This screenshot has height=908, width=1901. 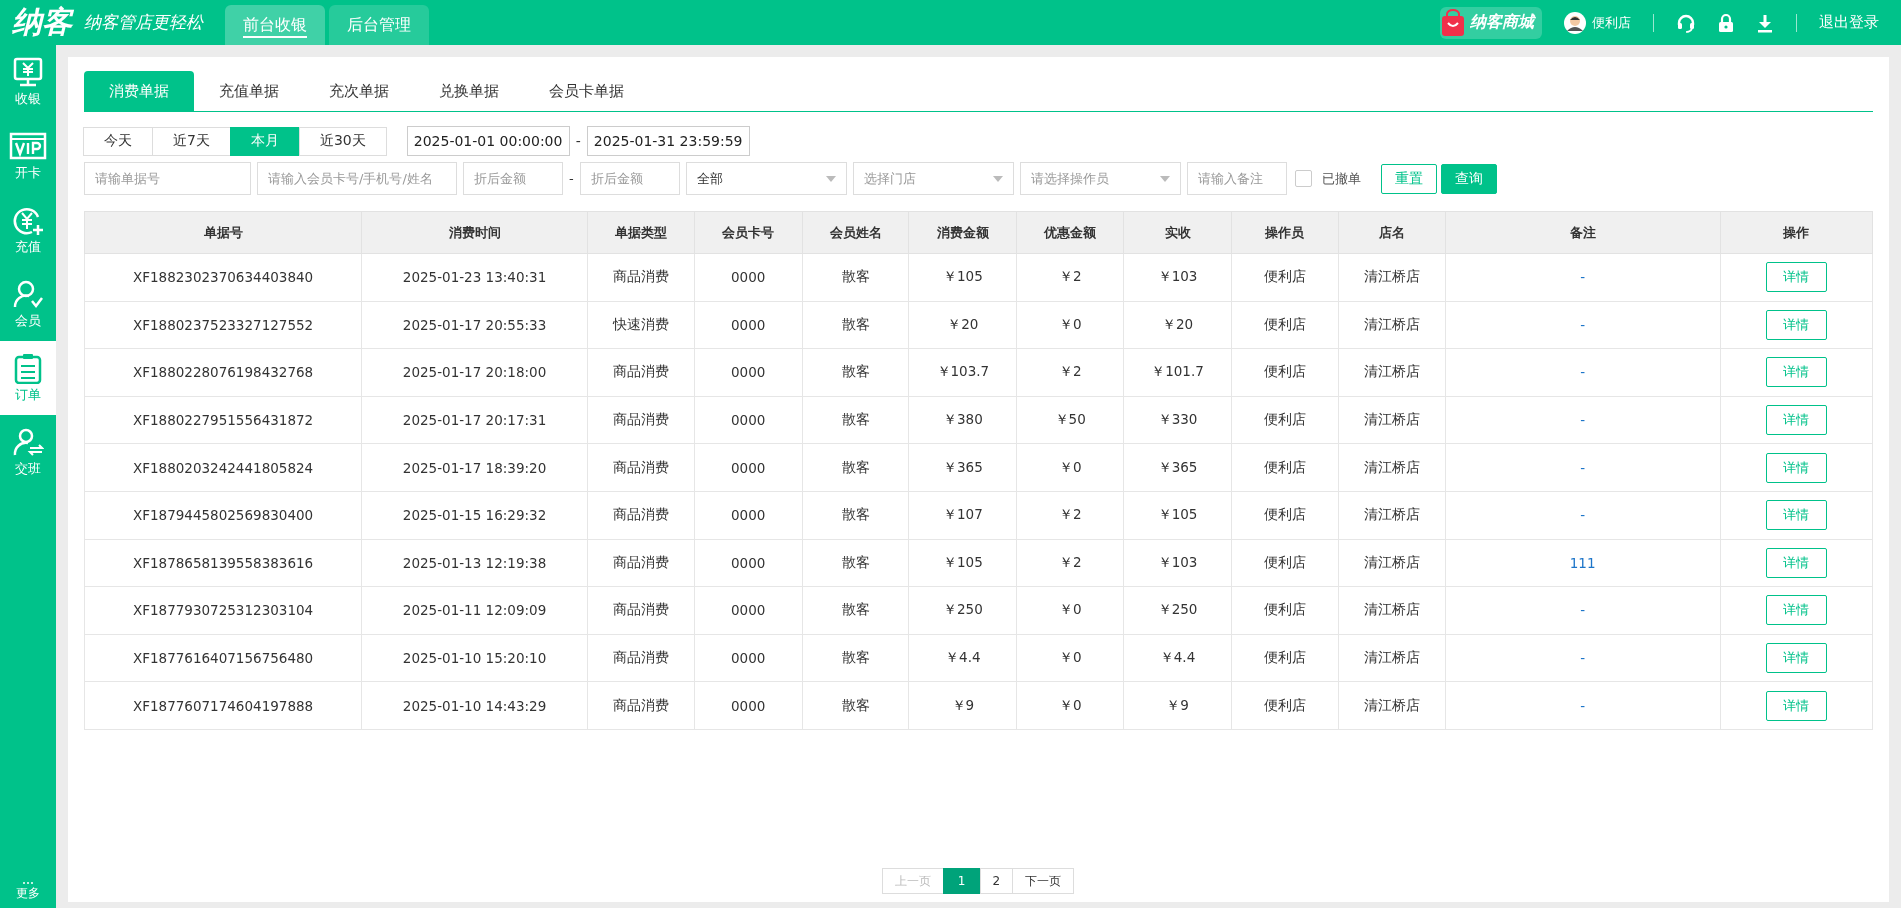 I want to click on date-preset-button: 近7天, so click(x=191, y=141).